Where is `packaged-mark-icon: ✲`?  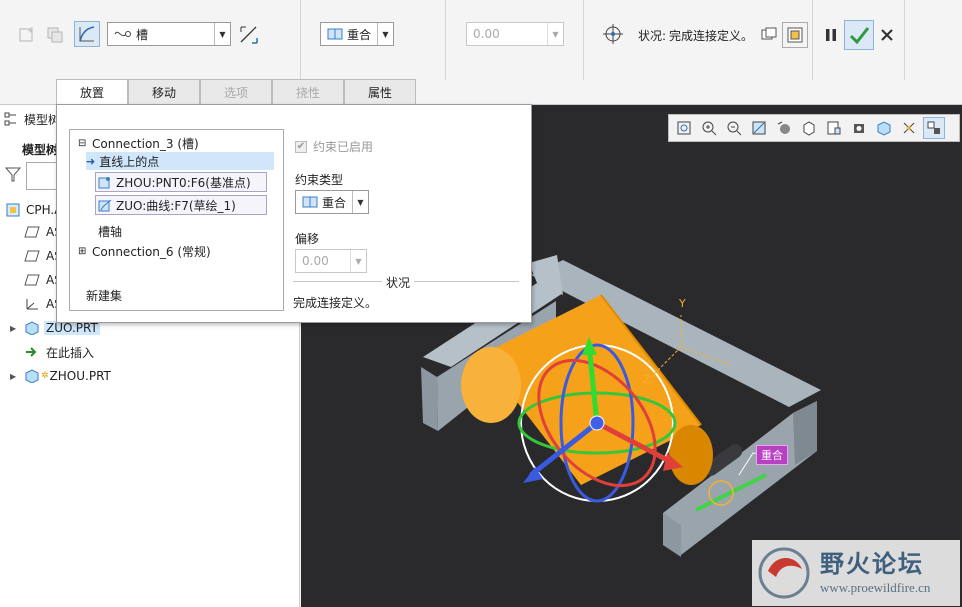
packaged-mark-icon: ✲ is located at coordinates (45, 376).